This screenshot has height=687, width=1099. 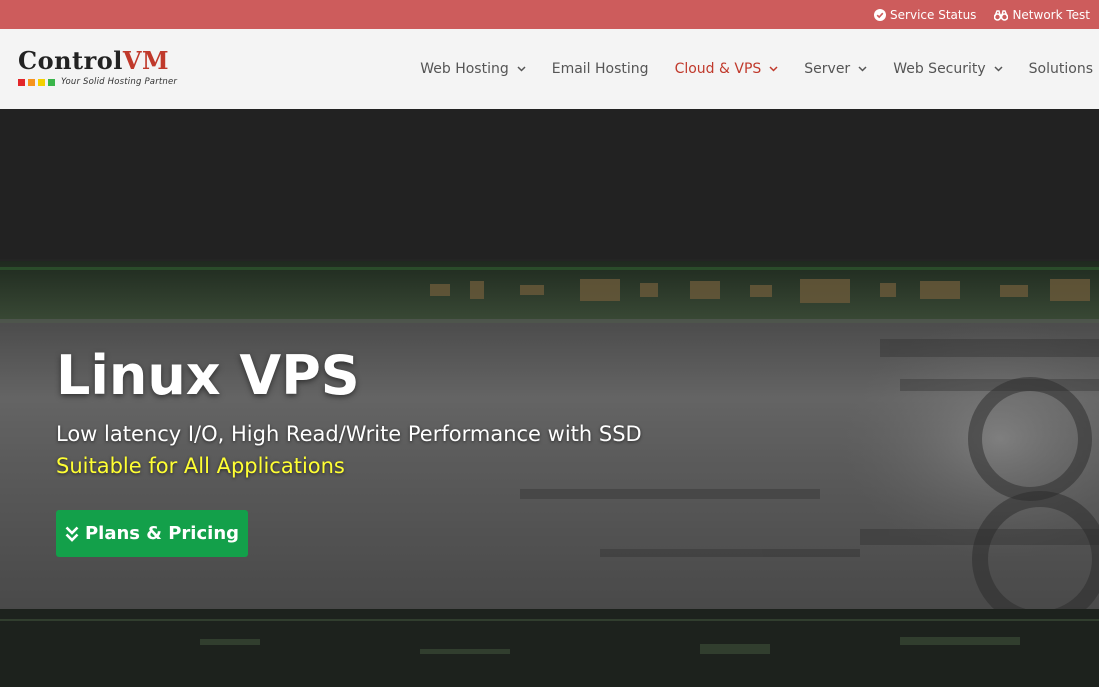 I want to click on logo-square-red, so click(x=21, y=82).